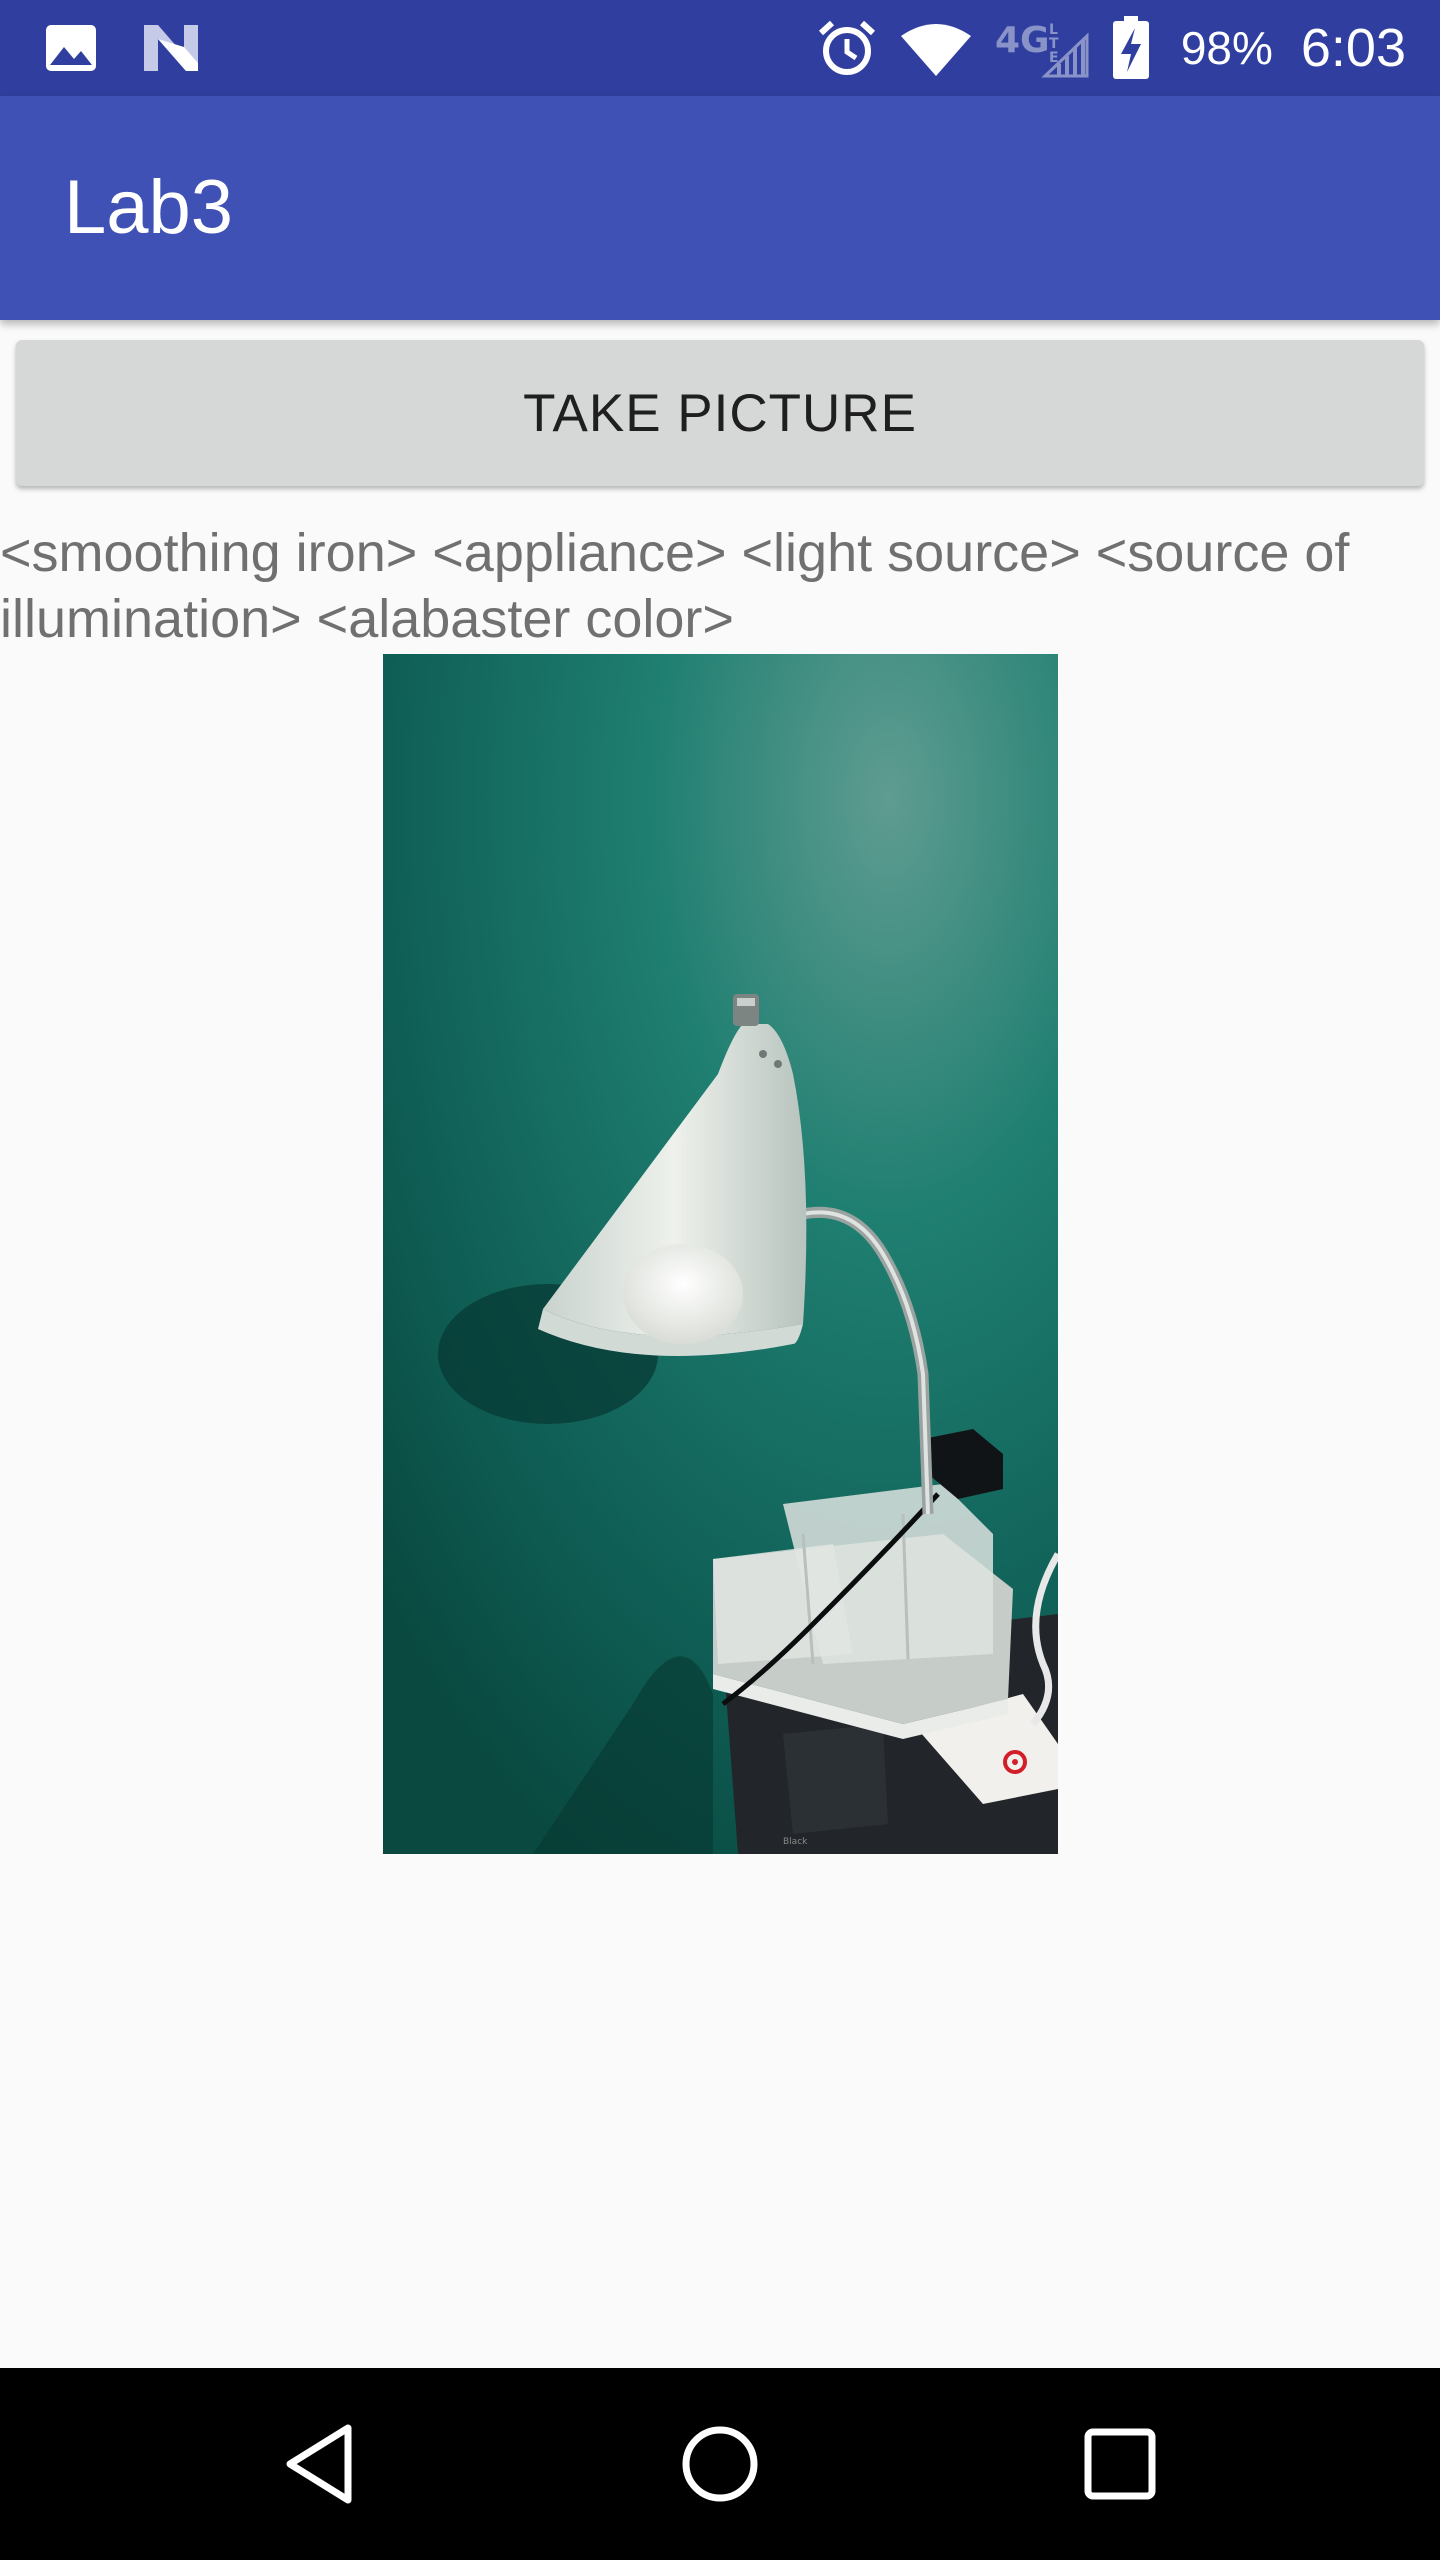  Describe the element at coordinates (149, 207) in the screenshot. I see `app-title: Lab3` at that location.